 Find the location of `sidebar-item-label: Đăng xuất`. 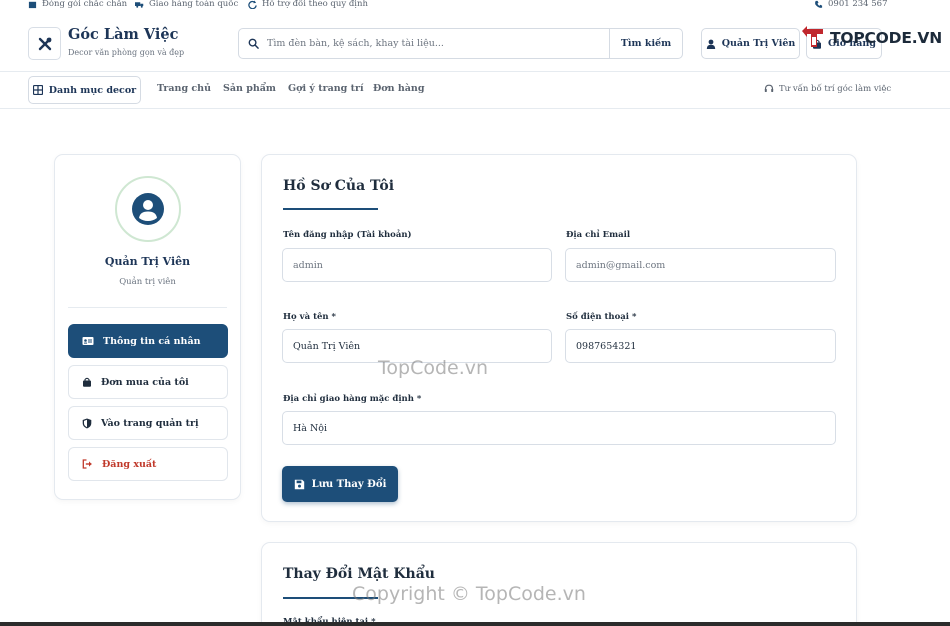

sidebar-item-label: Đăng xuất is located at coordinates (129, 464).